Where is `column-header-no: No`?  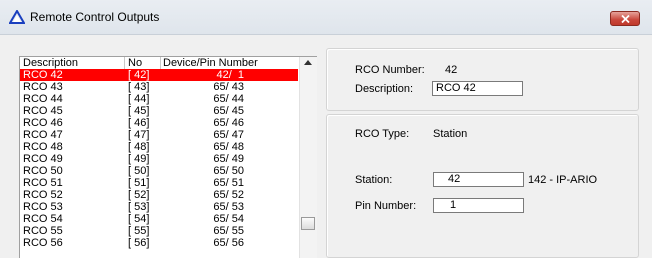 column-header-no: No is located at coordinates (135, 63).